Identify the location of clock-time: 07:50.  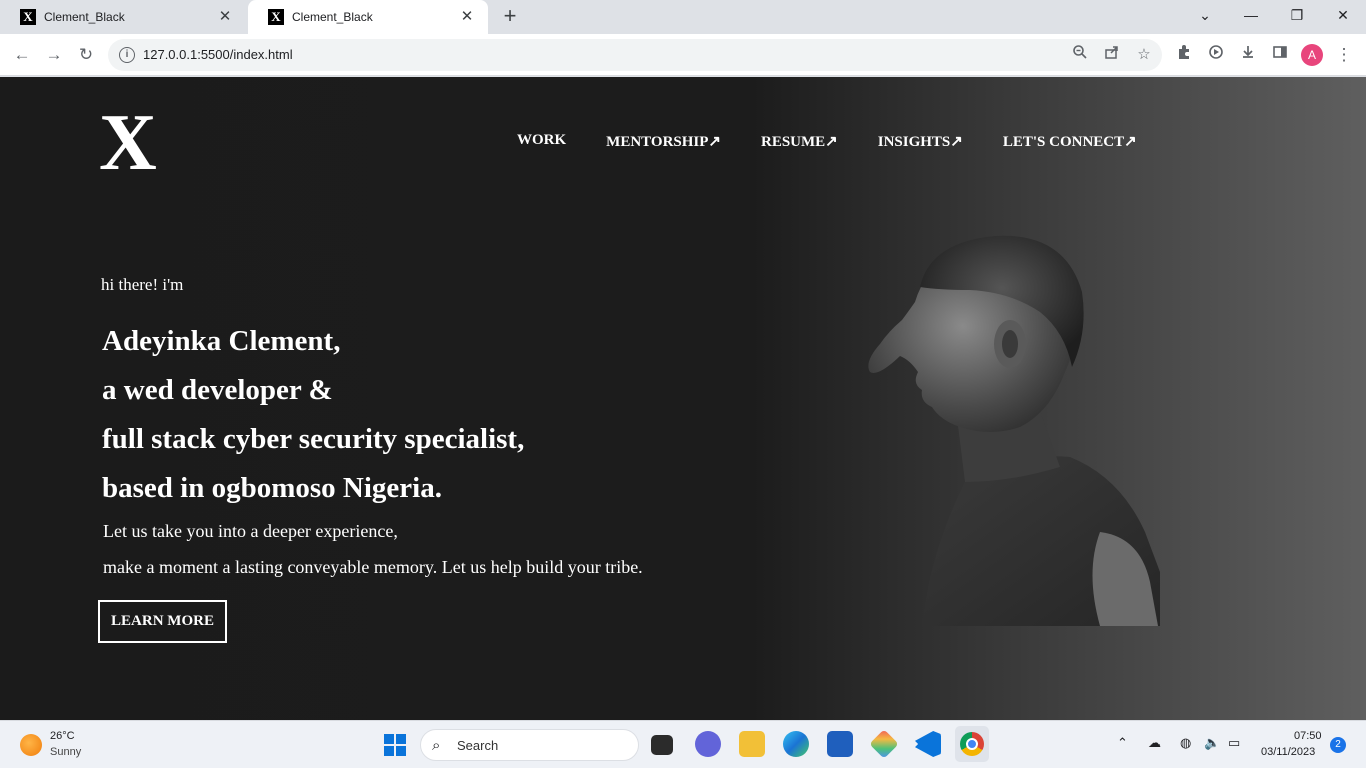
(1308, 736).